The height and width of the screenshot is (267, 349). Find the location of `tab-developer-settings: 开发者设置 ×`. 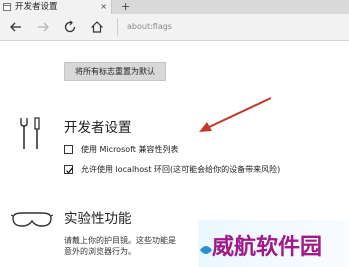

tab-developer-settings: 开发者设置 × is located at coordinates (56, 7).